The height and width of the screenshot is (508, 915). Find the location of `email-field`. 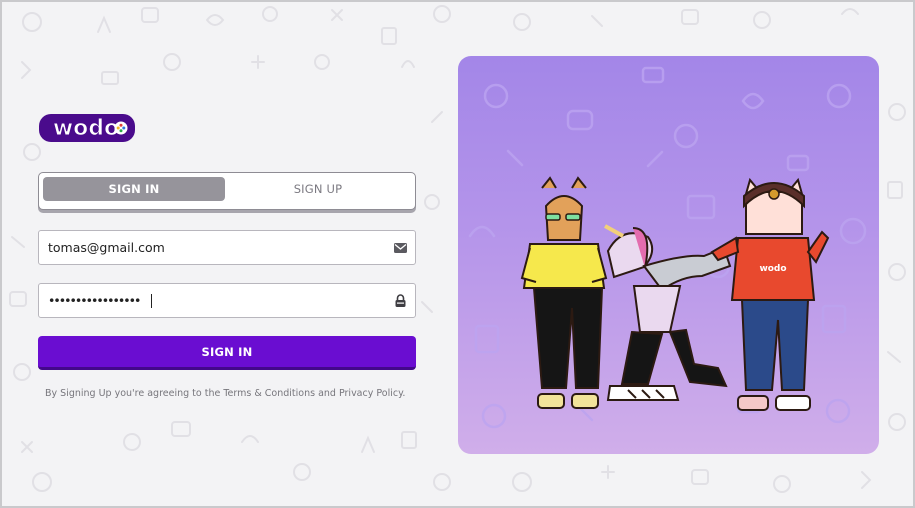

email-field is located at coordinates (218, 247).